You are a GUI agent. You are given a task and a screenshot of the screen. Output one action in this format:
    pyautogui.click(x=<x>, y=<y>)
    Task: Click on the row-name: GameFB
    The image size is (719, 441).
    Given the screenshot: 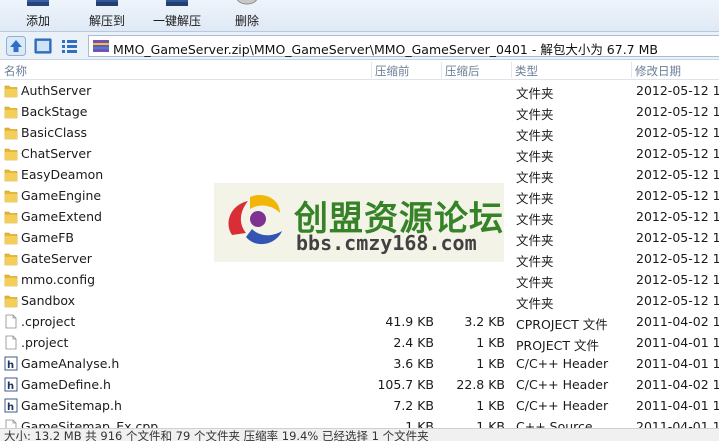 What is the action you would take?
    pyautogui.click(x=47, y=237)
    